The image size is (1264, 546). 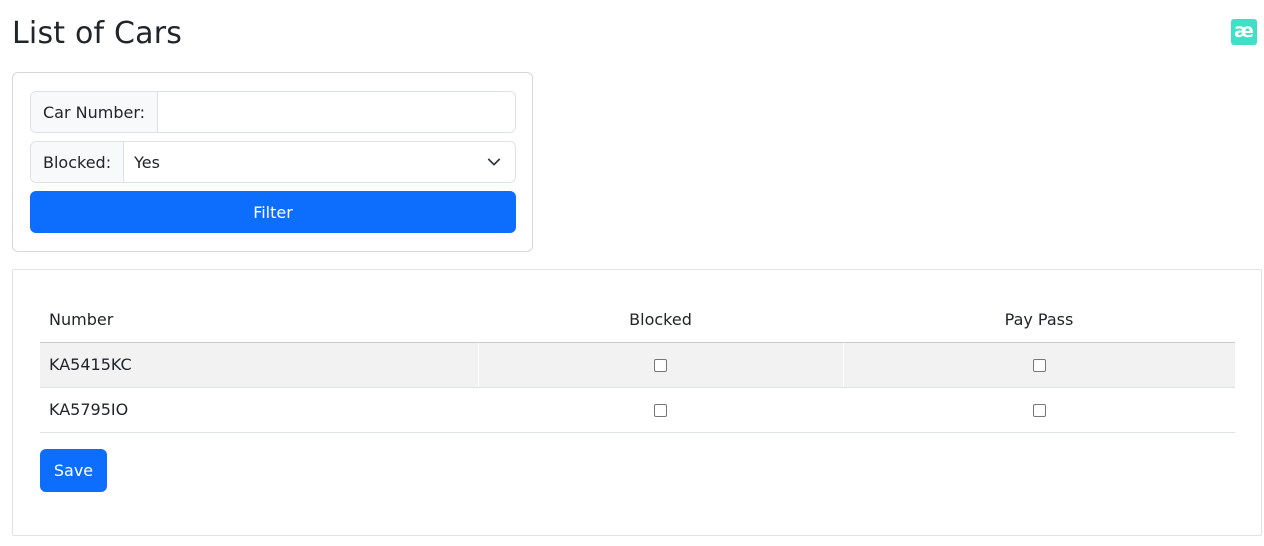 I want to click on header-blocked: Blocked, so click(x=660, y=320).